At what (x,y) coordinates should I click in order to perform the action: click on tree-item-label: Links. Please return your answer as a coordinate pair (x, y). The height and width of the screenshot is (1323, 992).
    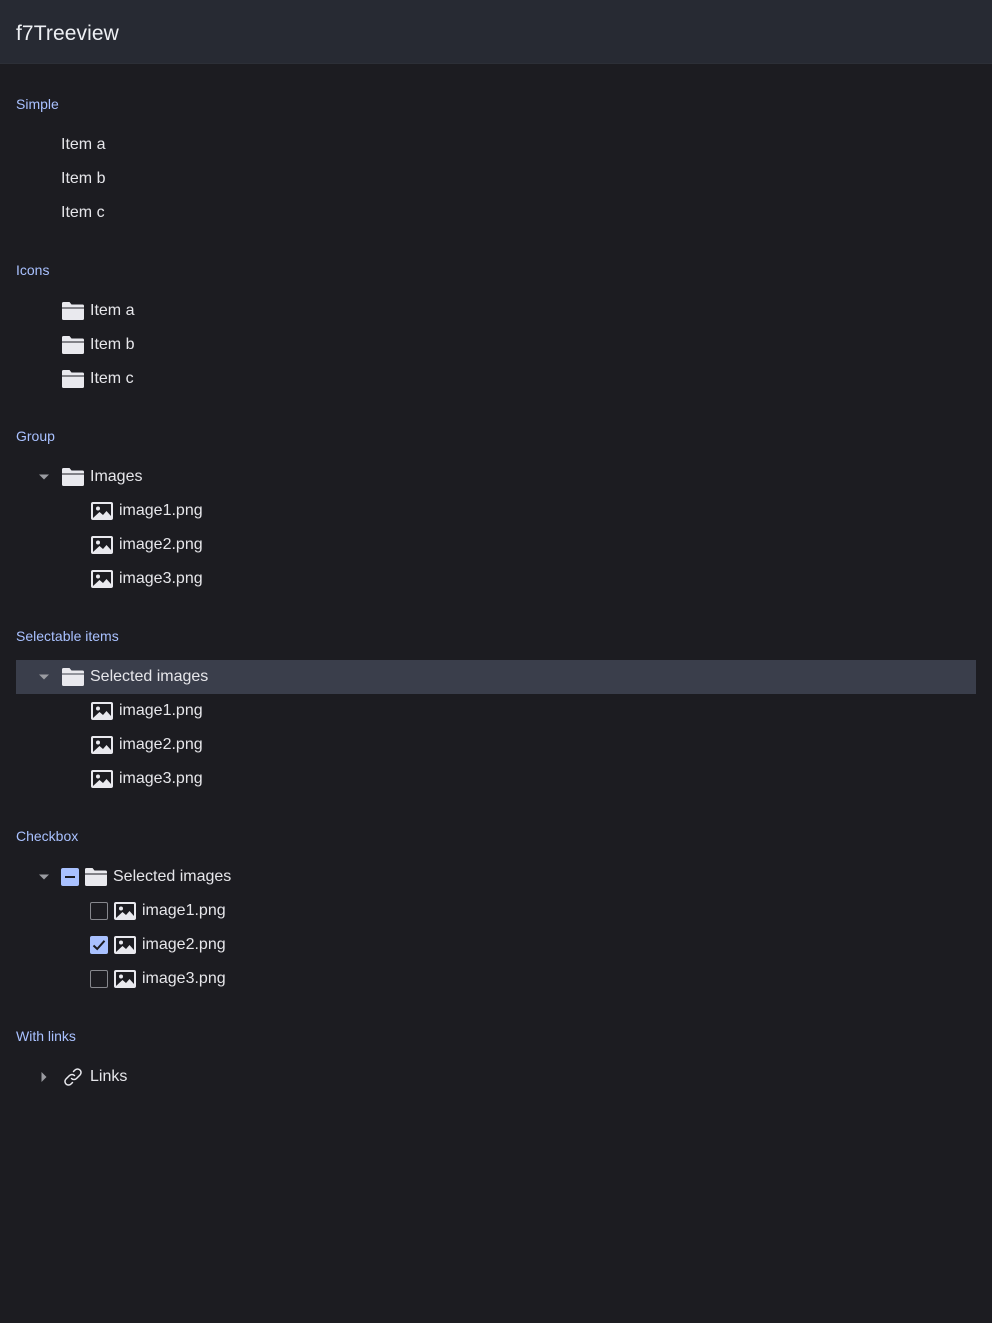
    Looking at the image, I should click on (109, 1076).